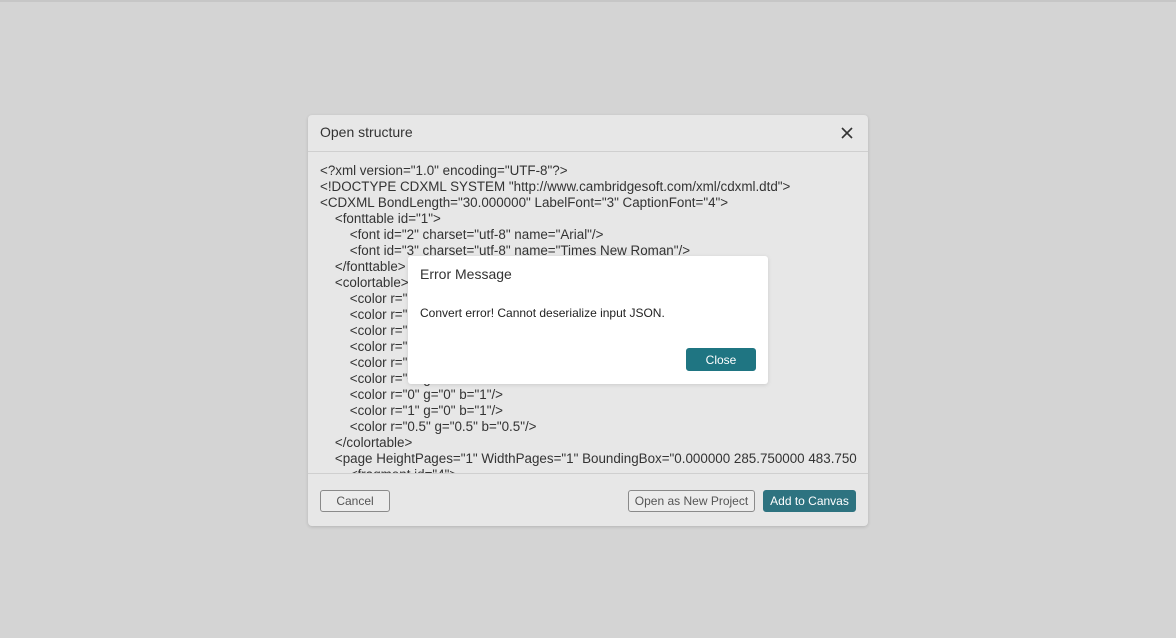 This screenshot has height=638, width=1176. I want to click on error-dialog-title: Error Message, so click(466, 274).